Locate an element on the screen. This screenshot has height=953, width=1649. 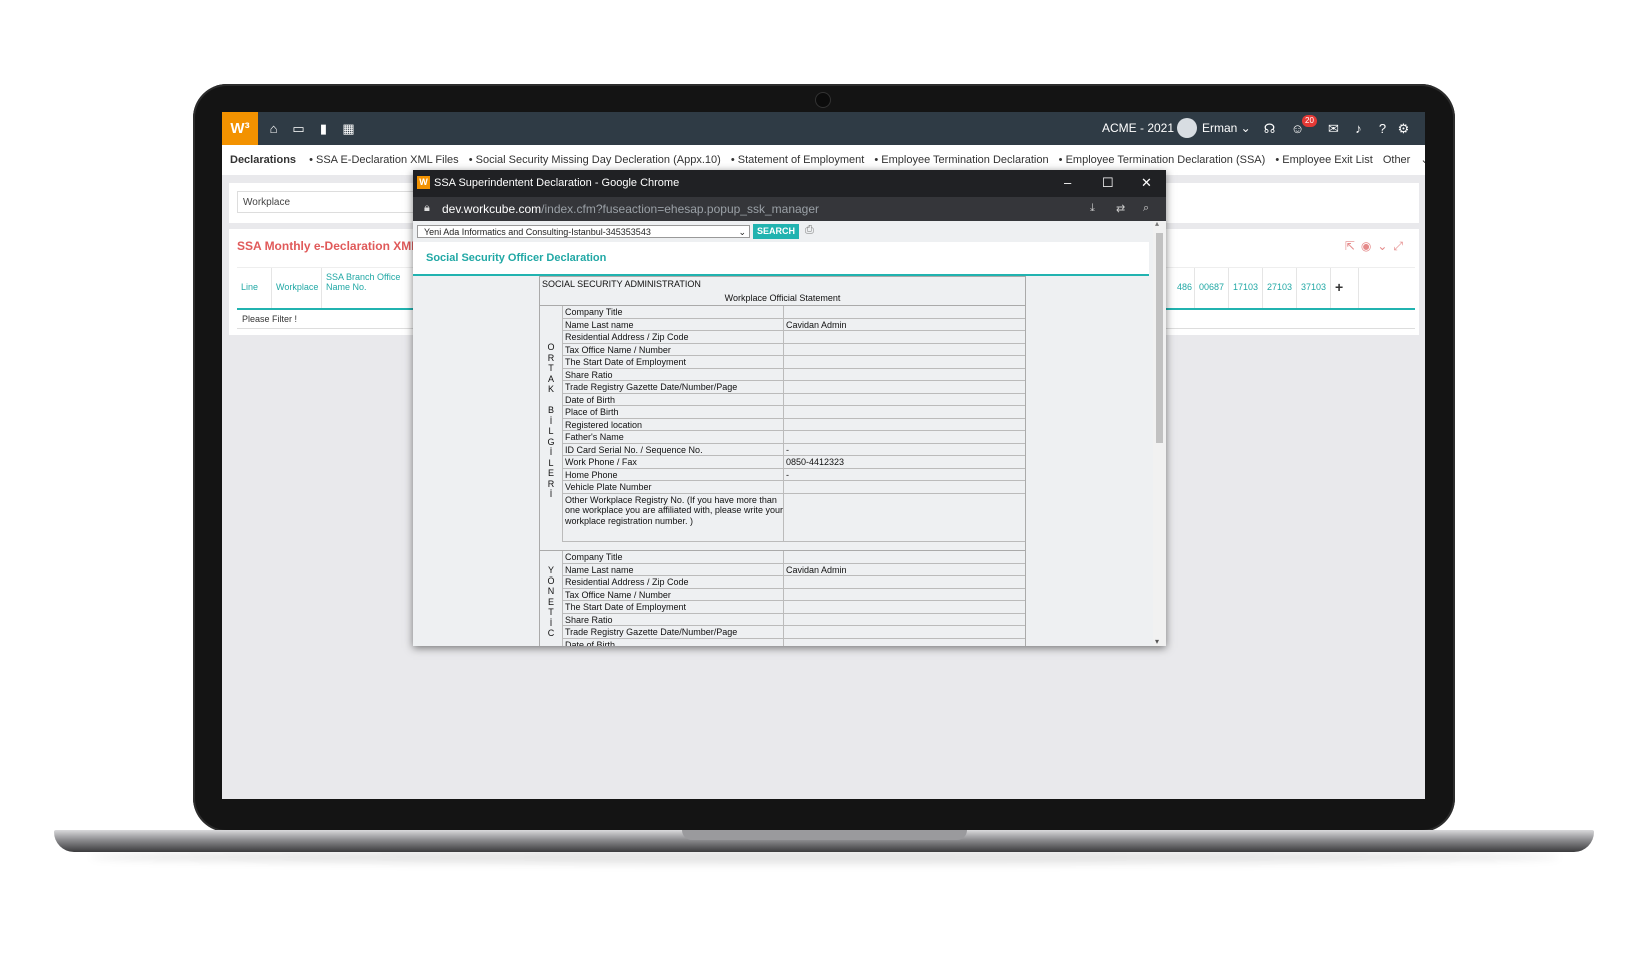
chart-icon: ▮ is located at coordinates (323, 128).